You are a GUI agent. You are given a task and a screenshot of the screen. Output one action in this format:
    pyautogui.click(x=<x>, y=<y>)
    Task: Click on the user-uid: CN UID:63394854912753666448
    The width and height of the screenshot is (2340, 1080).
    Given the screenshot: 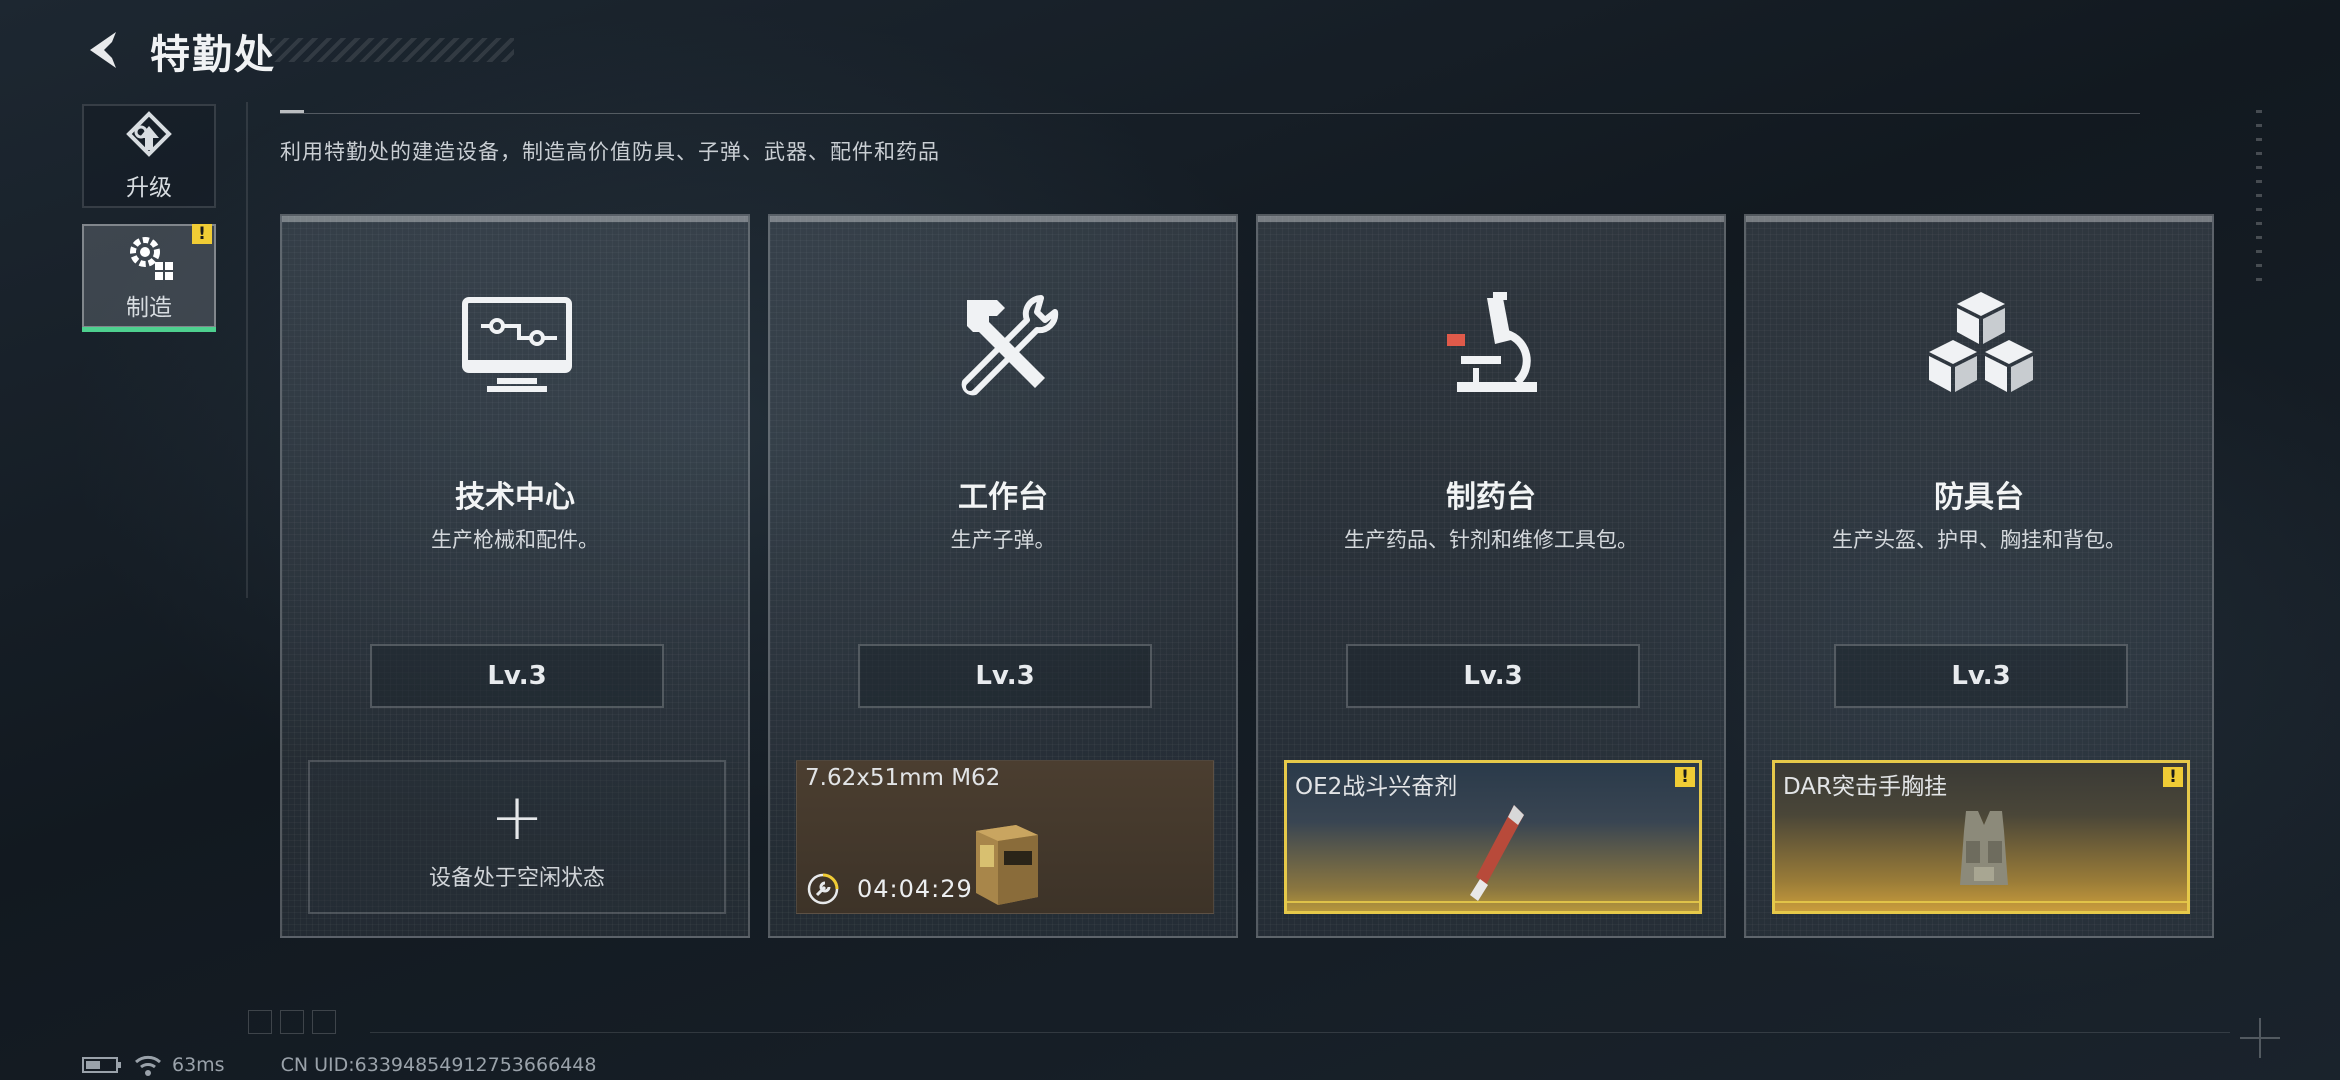 What is the action you would take?
    pyautogui.click(x=438, y=1065)
    